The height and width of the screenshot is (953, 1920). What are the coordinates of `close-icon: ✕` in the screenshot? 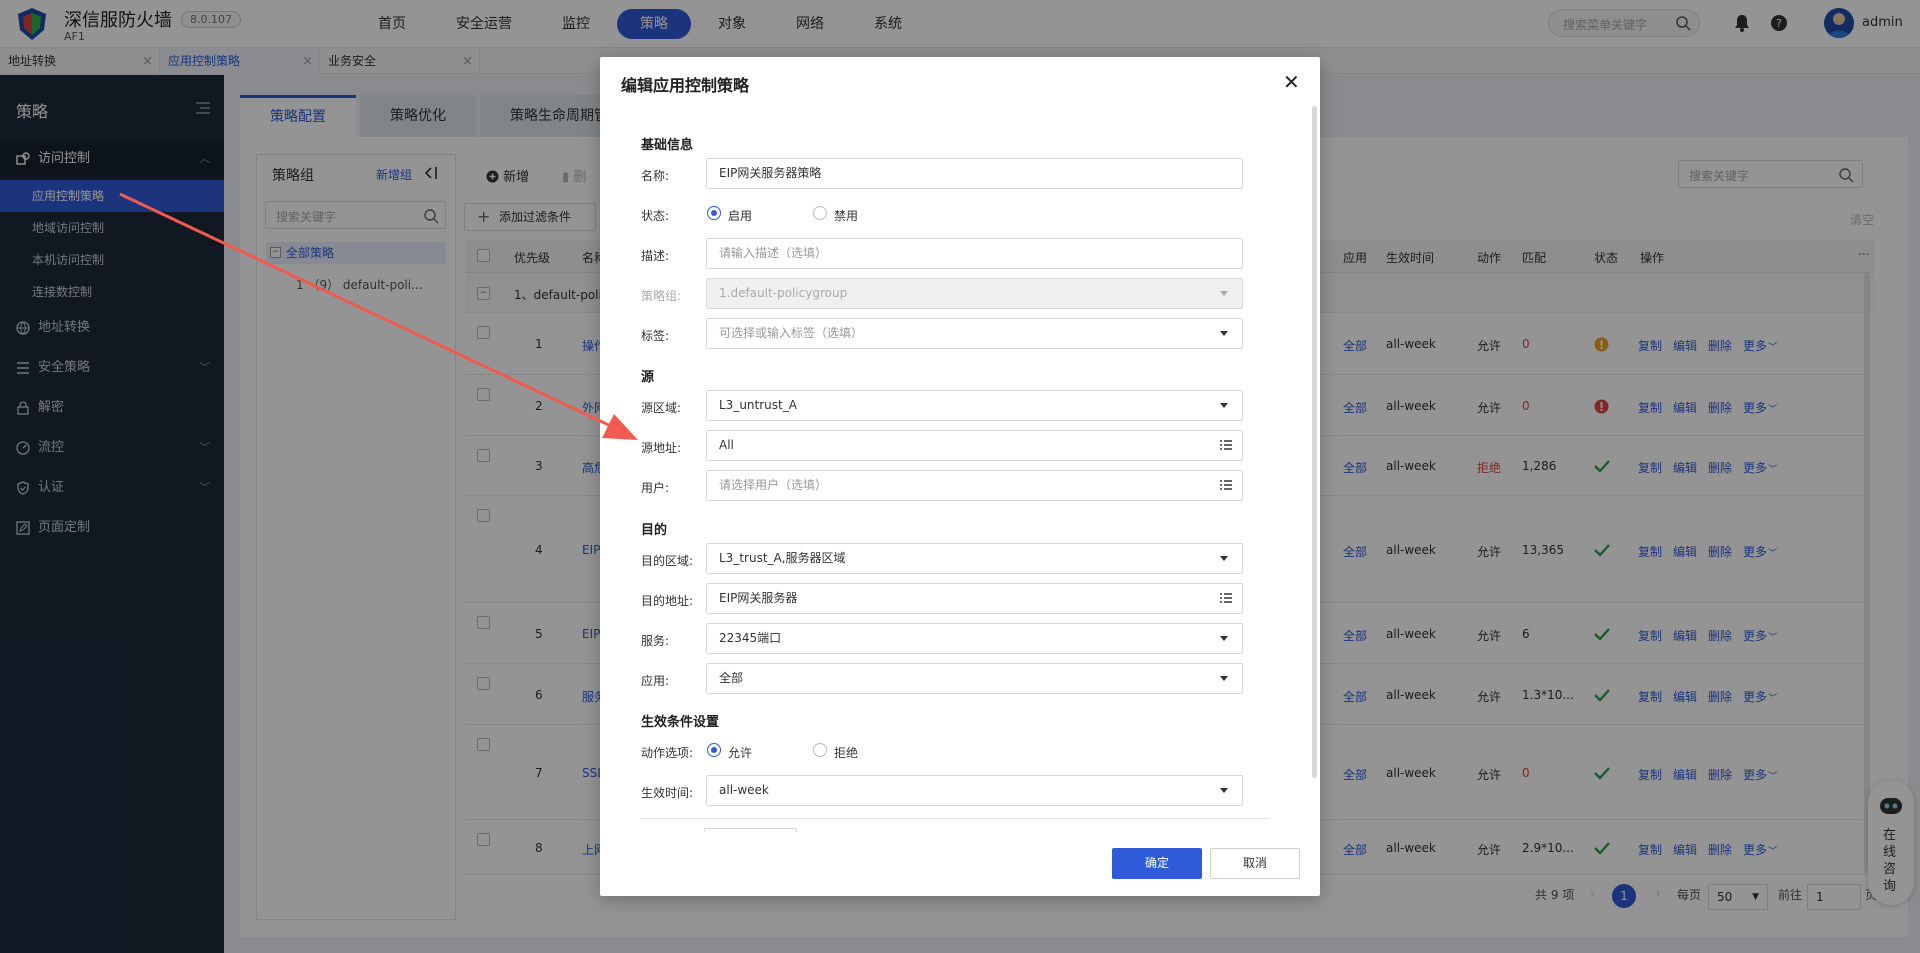 It's located at (1291, 82).